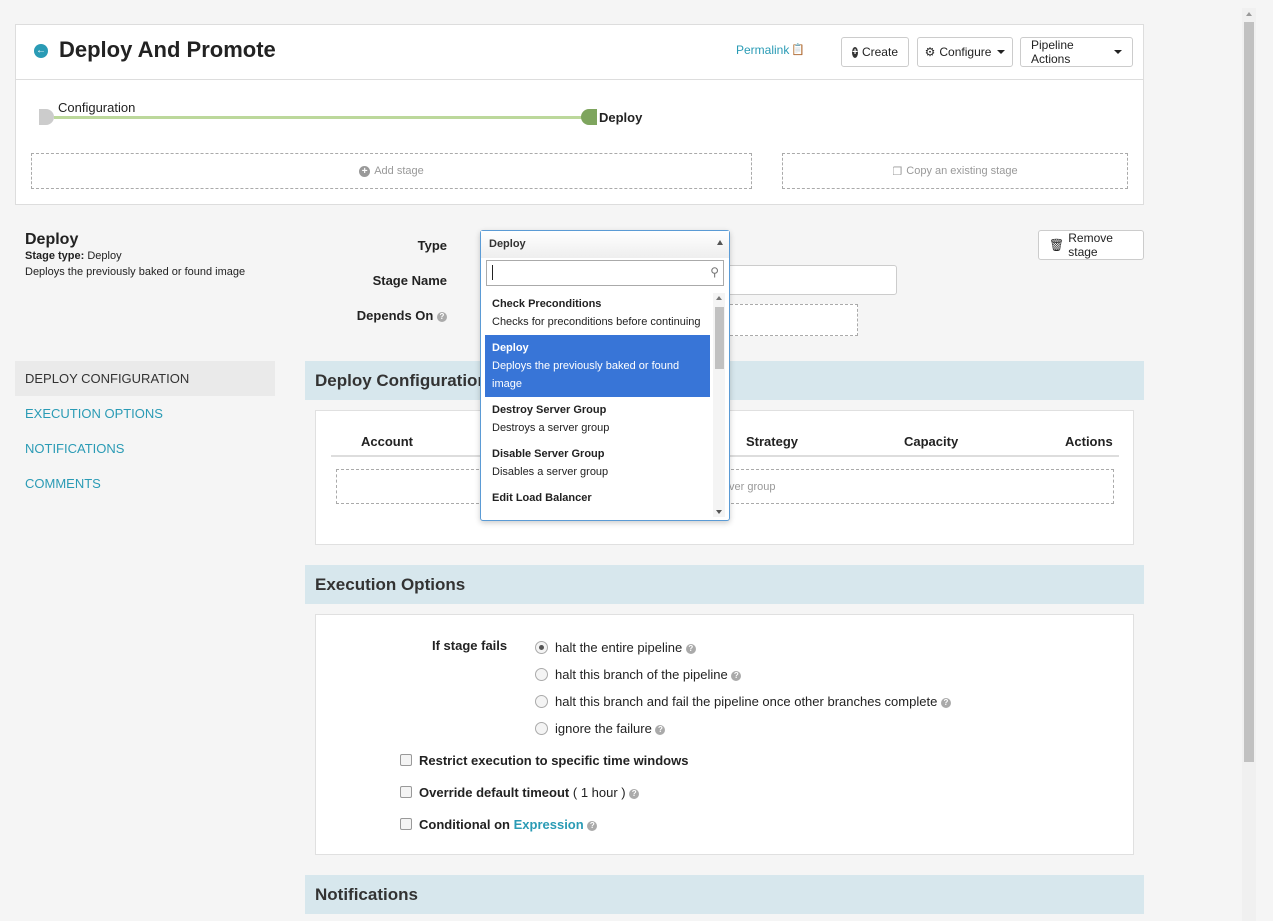 Image resolution: width=1273 pixels, height=921 pixels. Describe the element at coordinates (597, 498) in the screenshot. I see `type-option-edit-load-balancer: Edit Load Balancer` at that location.